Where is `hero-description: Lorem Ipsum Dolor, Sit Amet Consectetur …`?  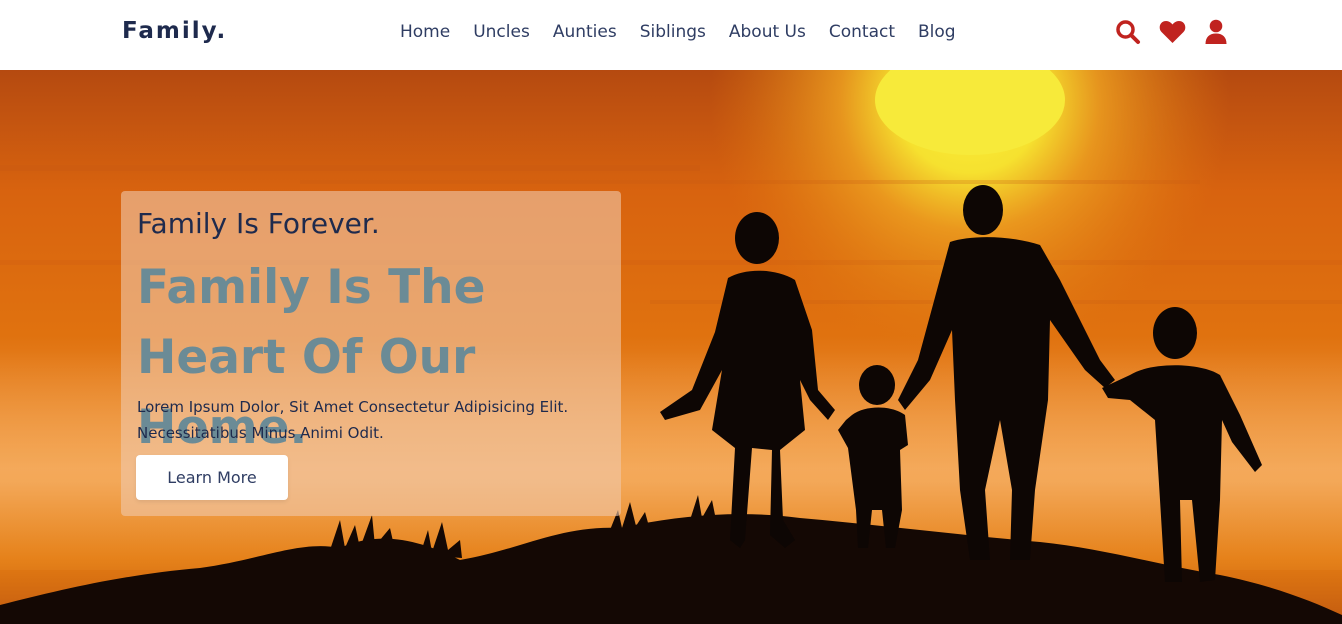
hero-description: Lorem Ipsum Dolor, Sit Amet Consectetur … is located at coordinates (353, 420).